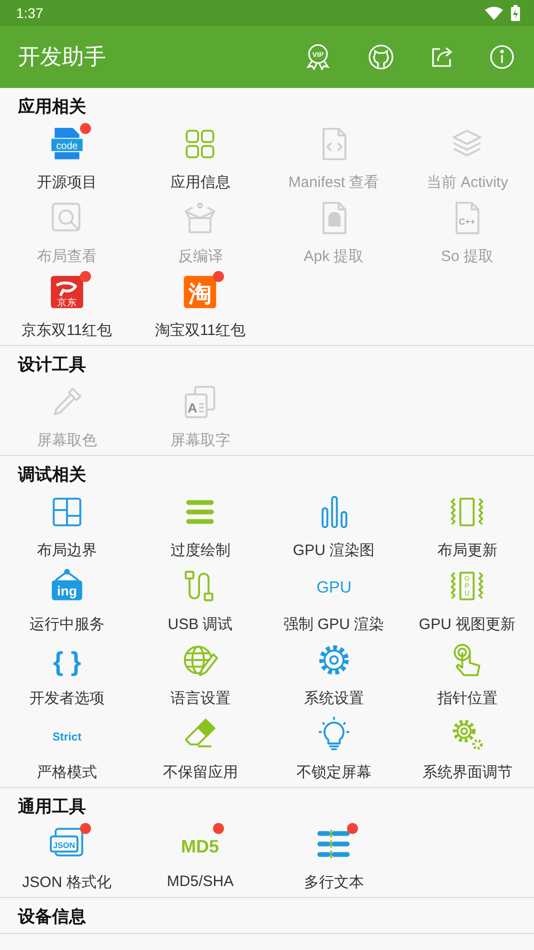 The image size is (534, 950). What do you see at coordinates (30, 13) in the screenshot?
I see `clock: 1:37` at bounding box center [30, 13].